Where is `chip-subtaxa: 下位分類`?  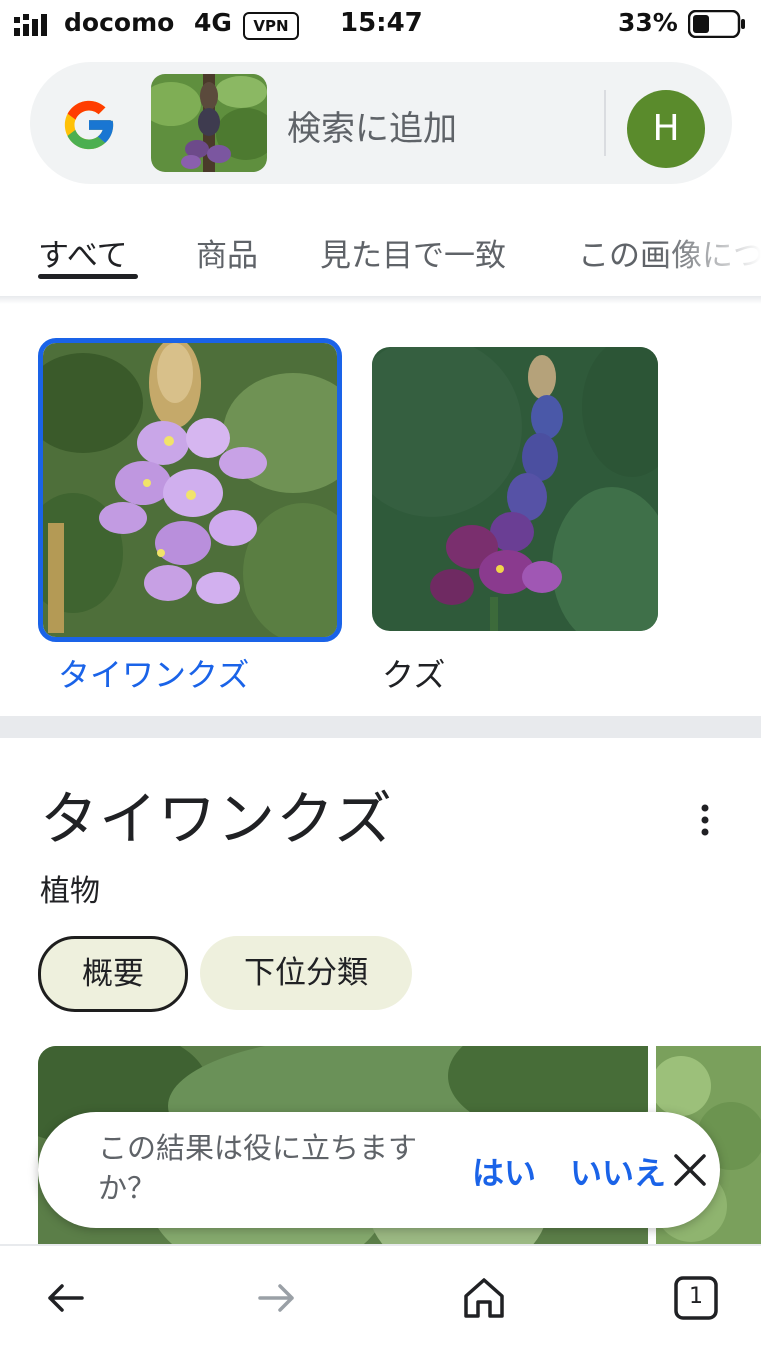 chip-subtaxa: 下位分類 is located at coordinates (306, 973).